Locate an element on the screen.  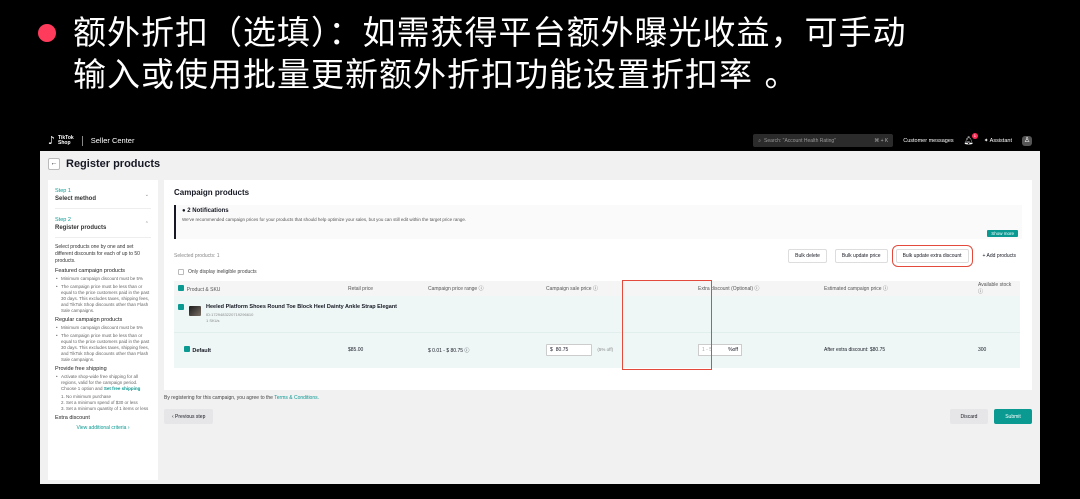
notification-badge: 1 is located at coordinates (974, 136).